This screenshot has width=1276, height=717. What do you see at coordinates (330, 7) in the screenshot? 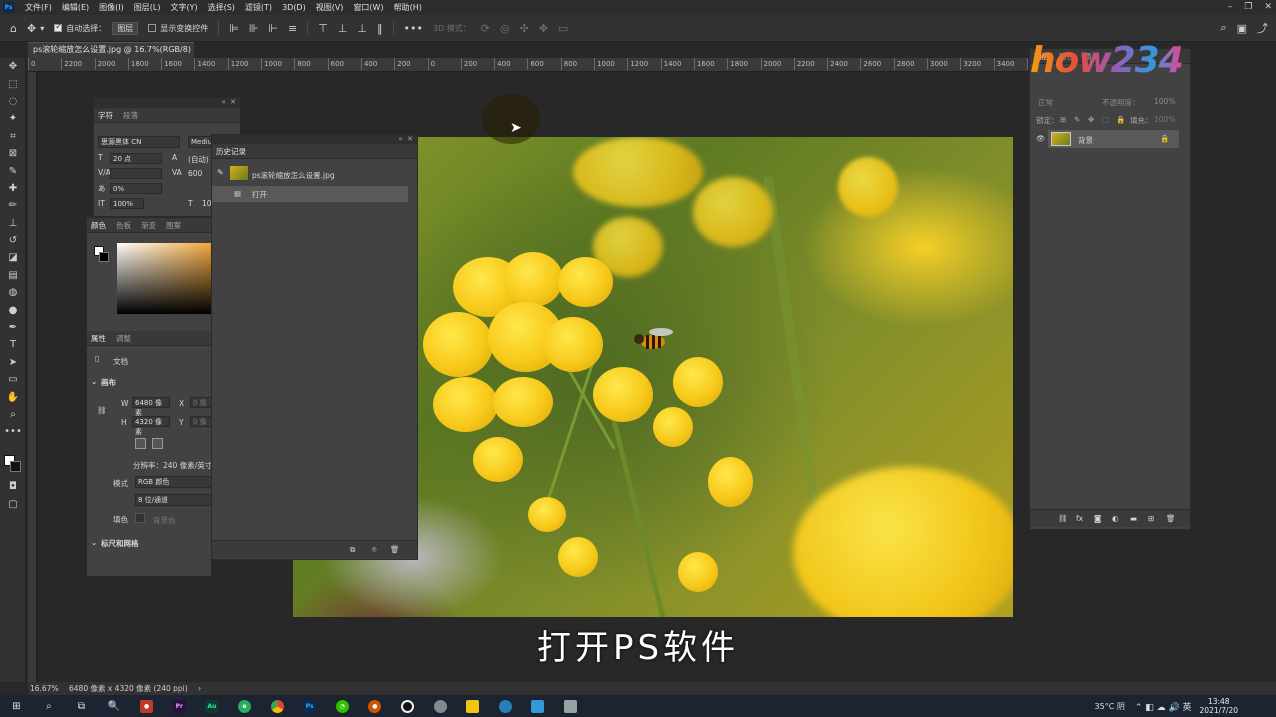
I see `menu-view: 视图(V)` at bounding box center [330, 7].